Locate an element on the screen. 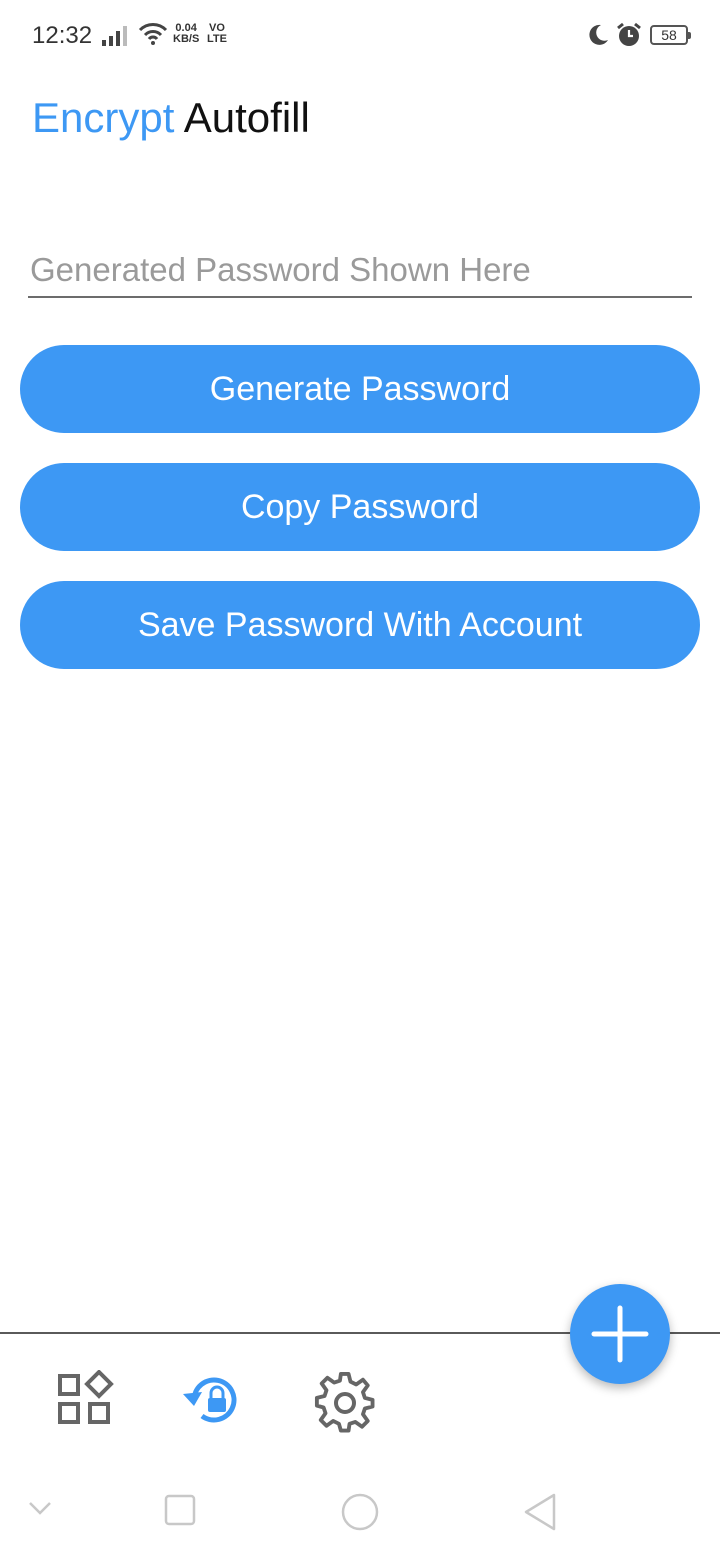  recents-icon is located at coordinates (180, 1510).